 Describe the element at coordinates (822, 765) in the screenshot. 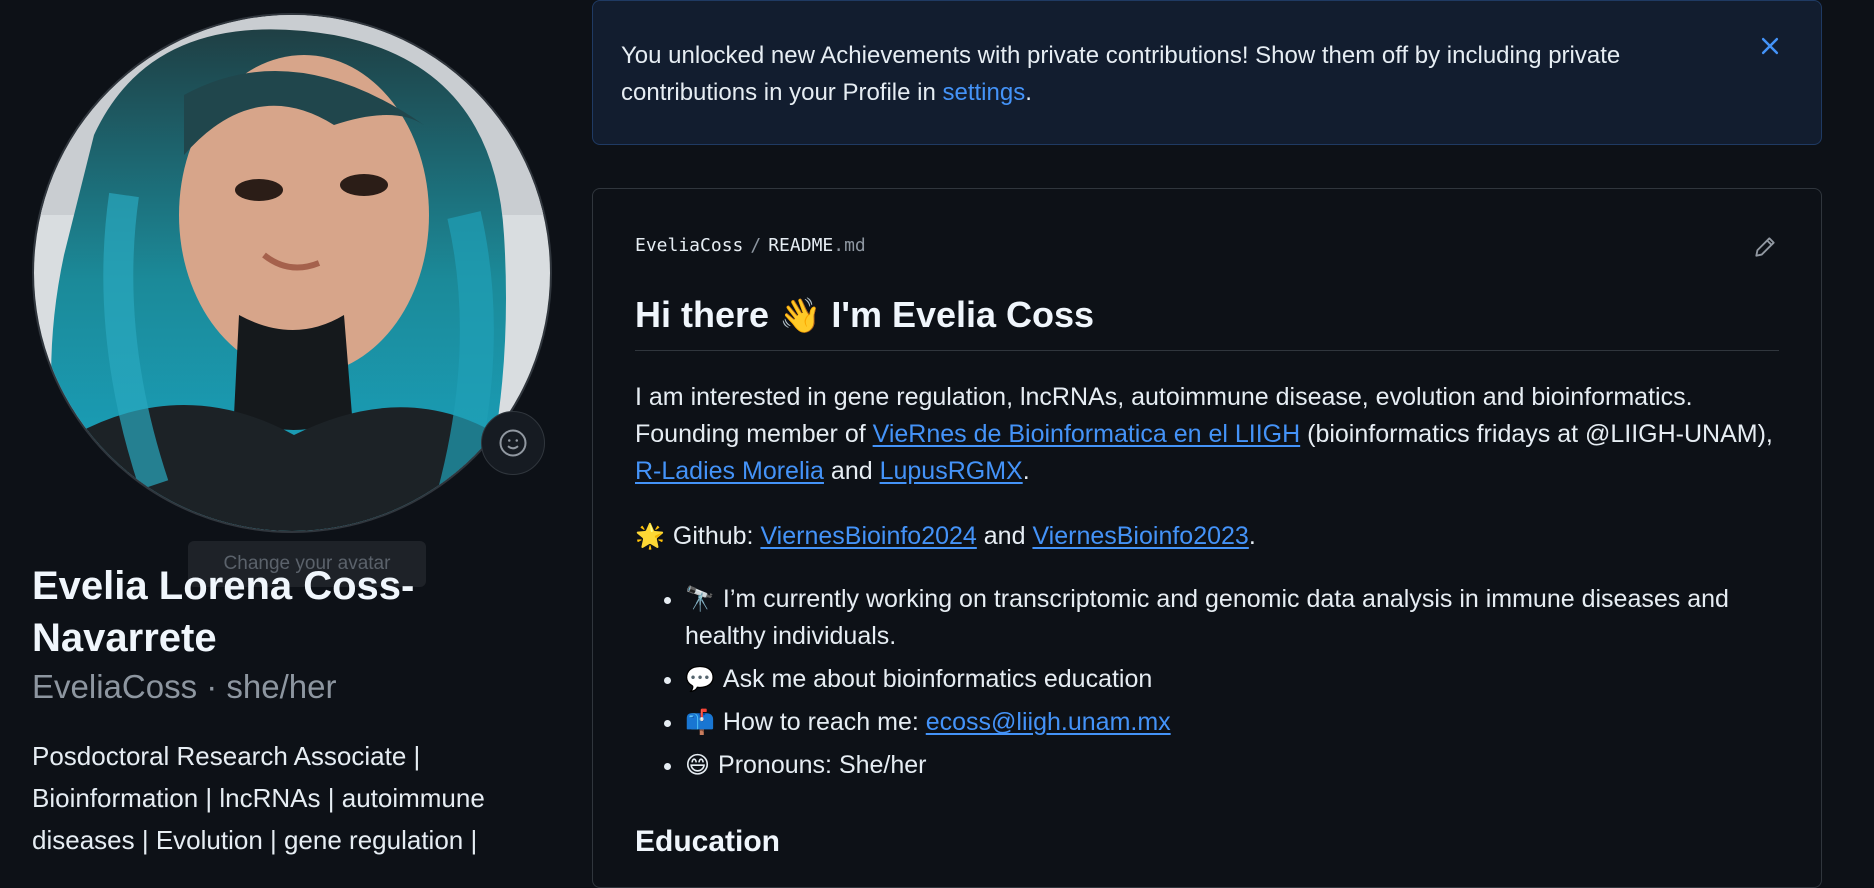

I see `list-item-text: Pronouns: She/her` at that location.